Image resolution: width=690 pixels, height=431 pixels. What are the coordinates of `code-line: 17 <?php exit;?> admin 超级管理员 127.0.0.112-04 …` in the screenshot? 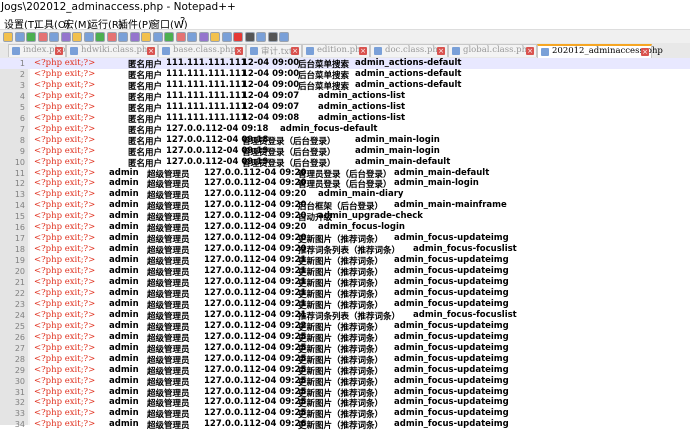 It's located at (345, 239).